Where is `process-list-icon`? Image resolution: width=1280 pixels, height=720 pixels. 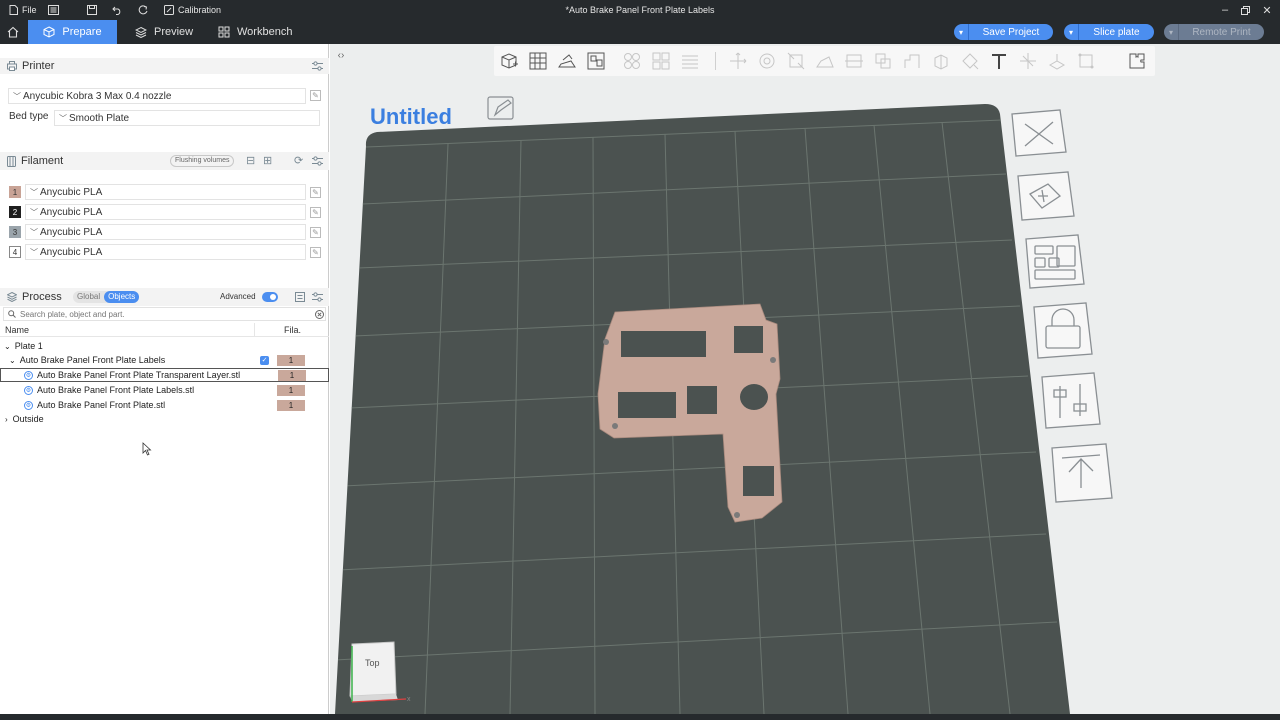 process-list-icon is located at coordinates (300, 297).